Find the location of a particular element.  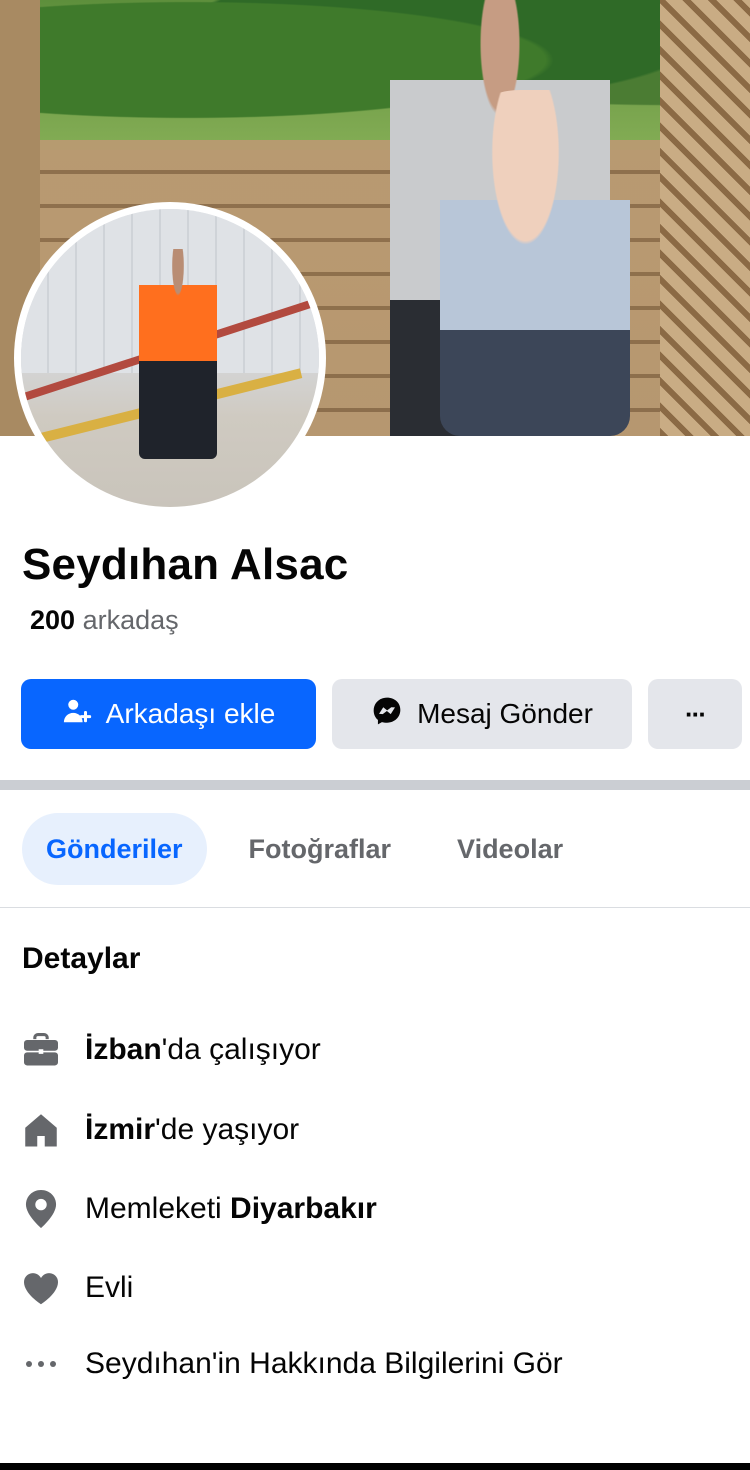

lives-text: 'de yaşıyor is located at coordinates (227, 1129).